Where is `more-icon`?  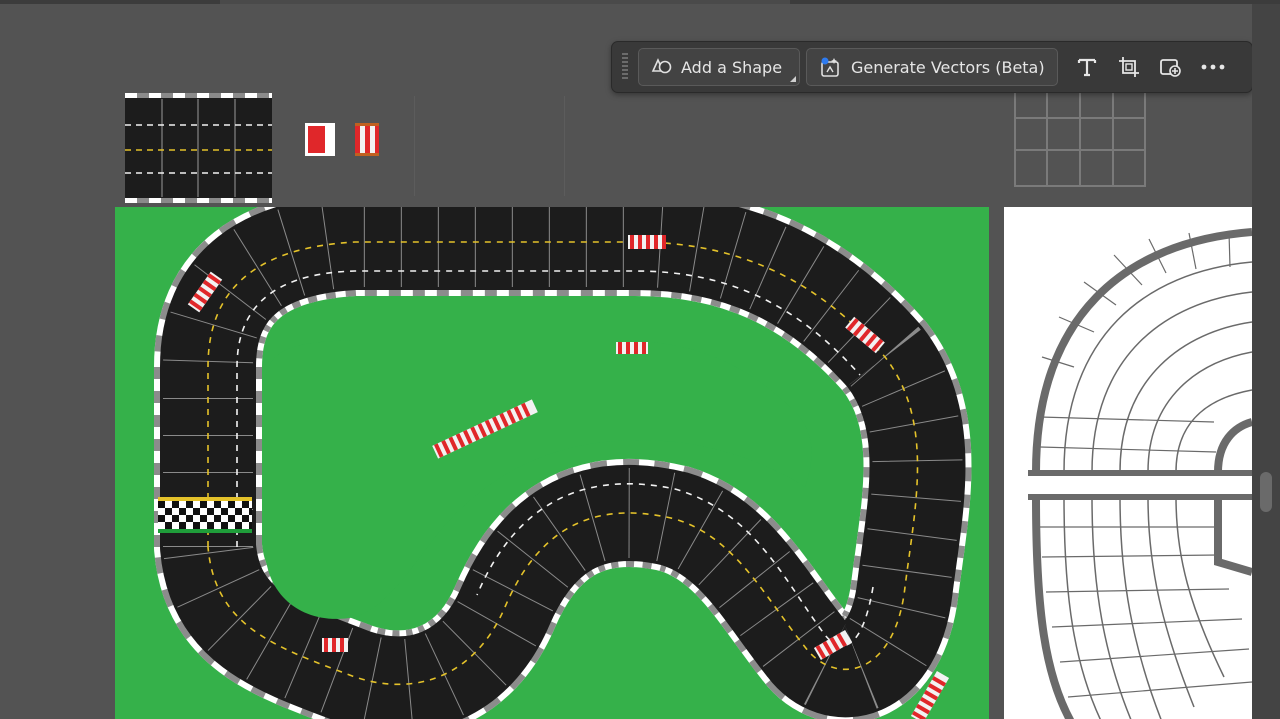 more-icon is located at coordinates (1213, 67).